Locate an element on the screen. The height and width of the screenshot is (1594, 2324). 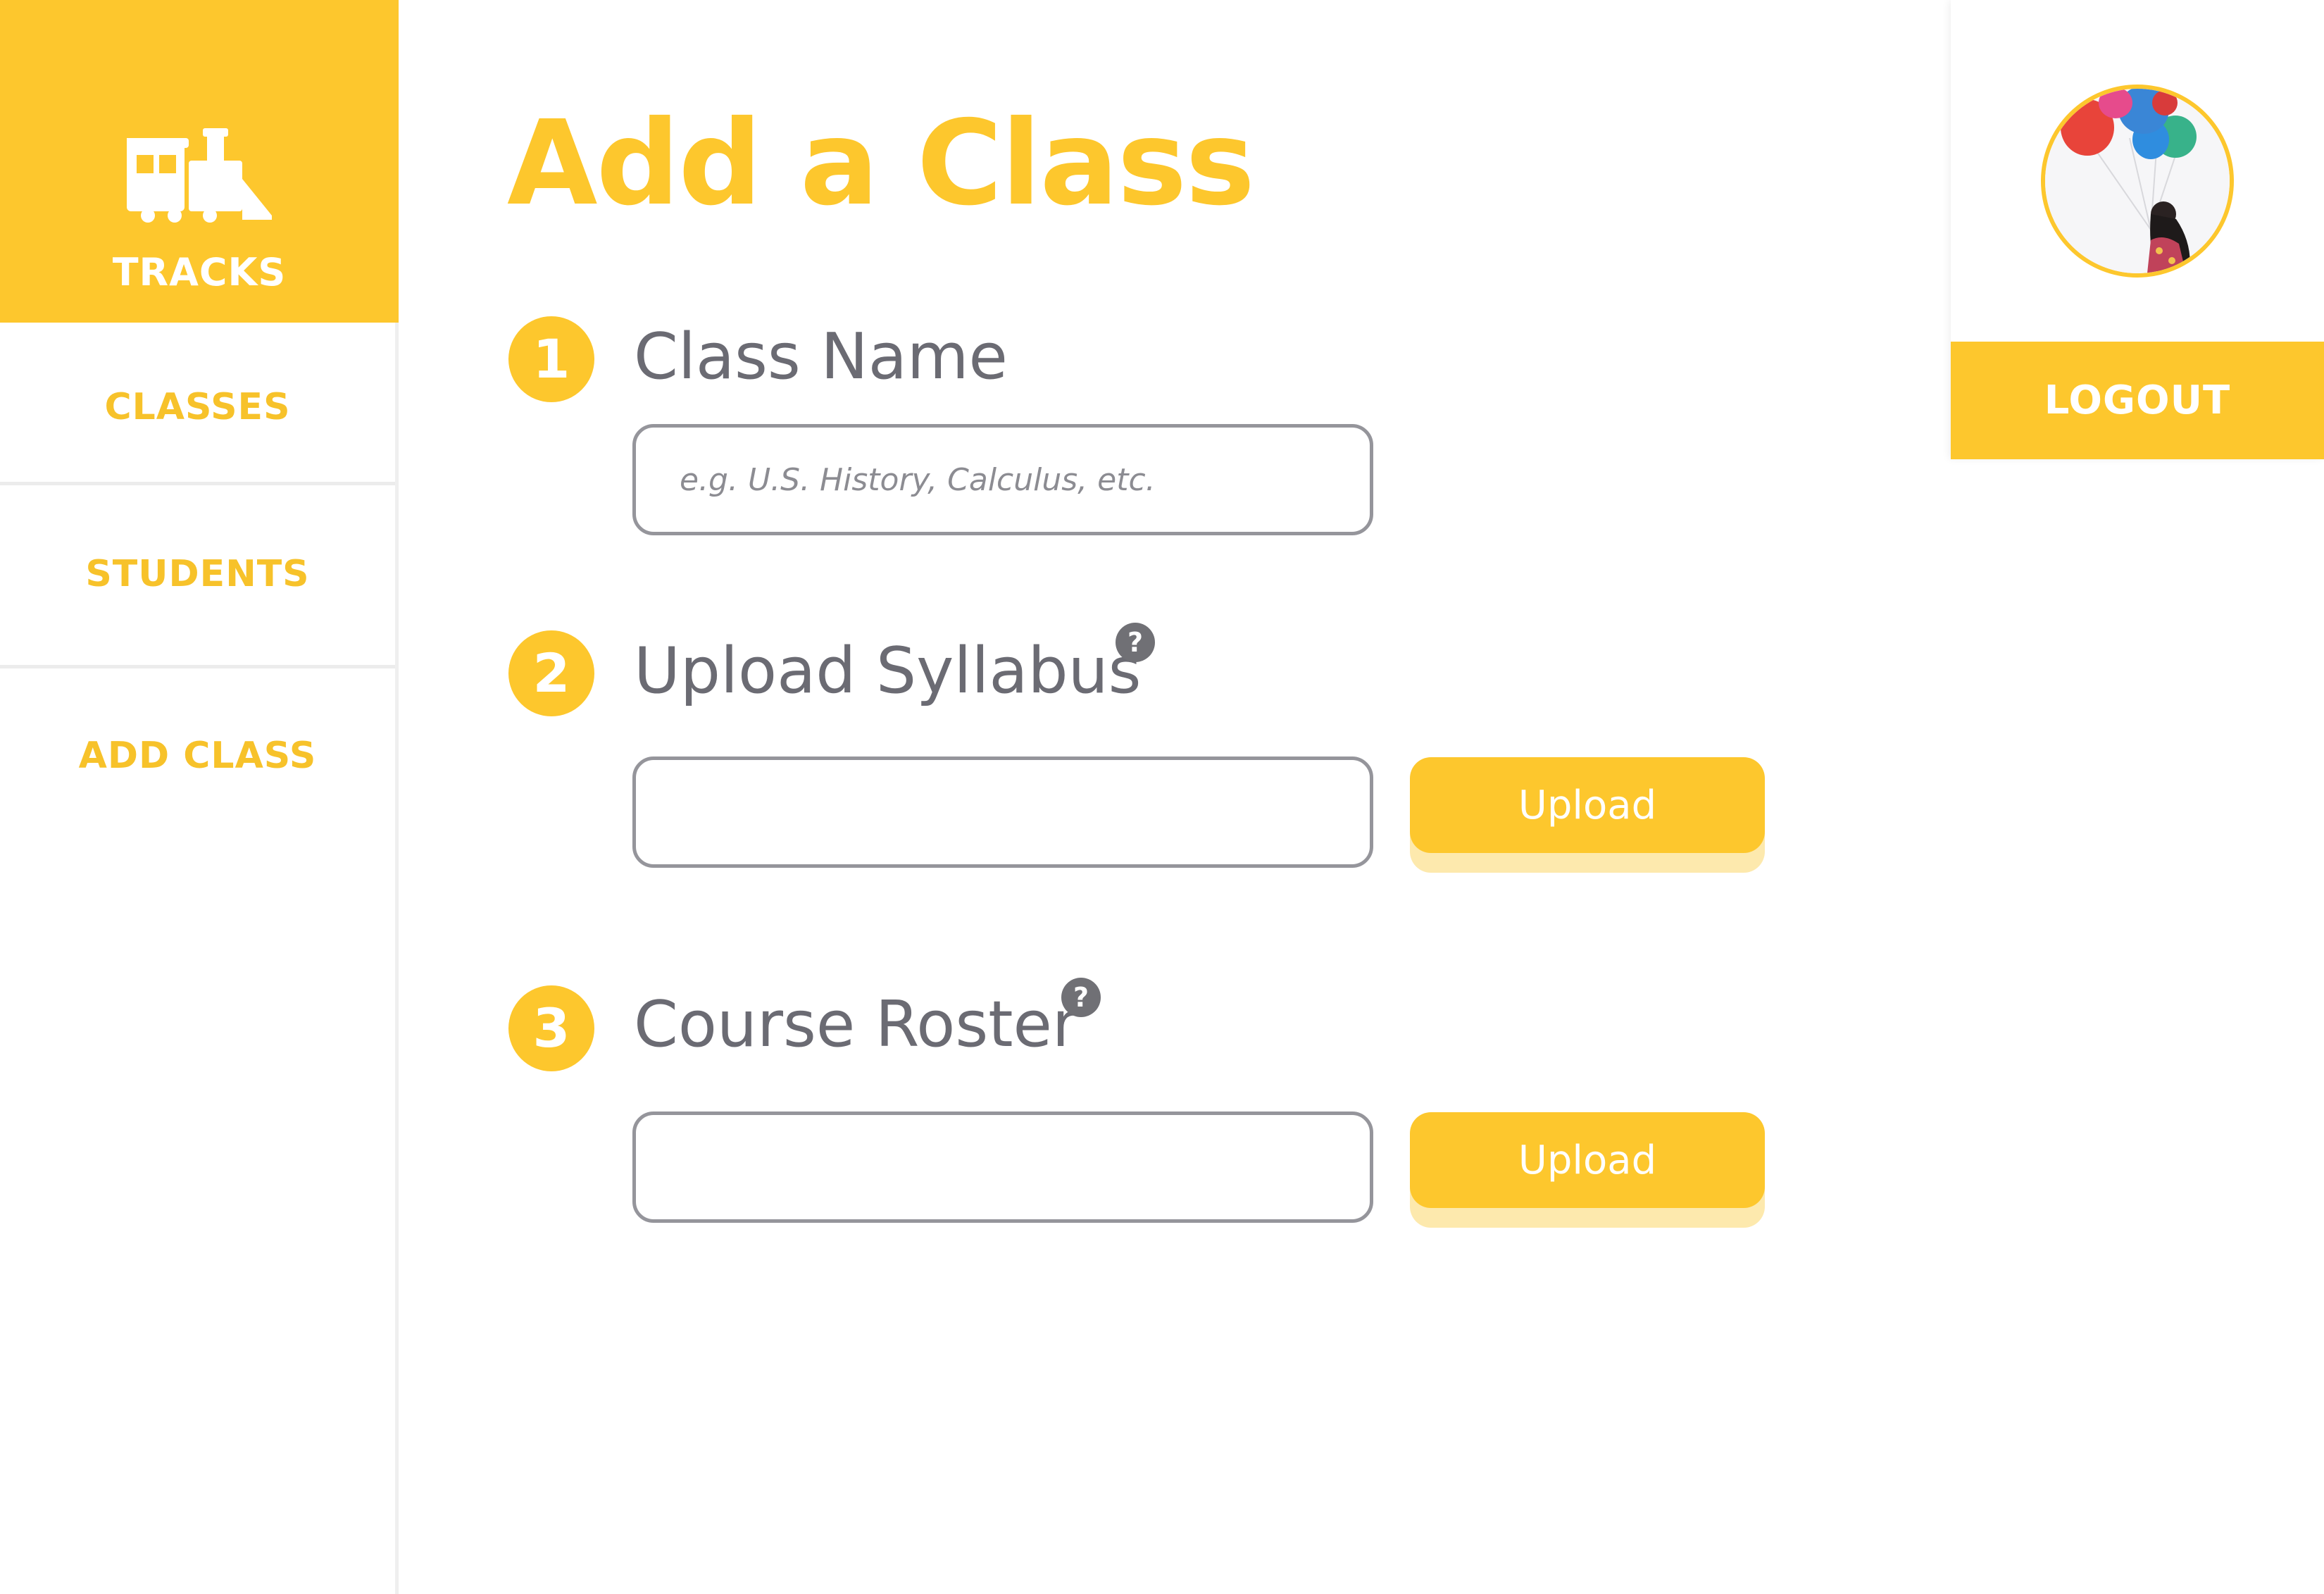
upload-roster-button: Upload is located at coordinates (1587, 1160).